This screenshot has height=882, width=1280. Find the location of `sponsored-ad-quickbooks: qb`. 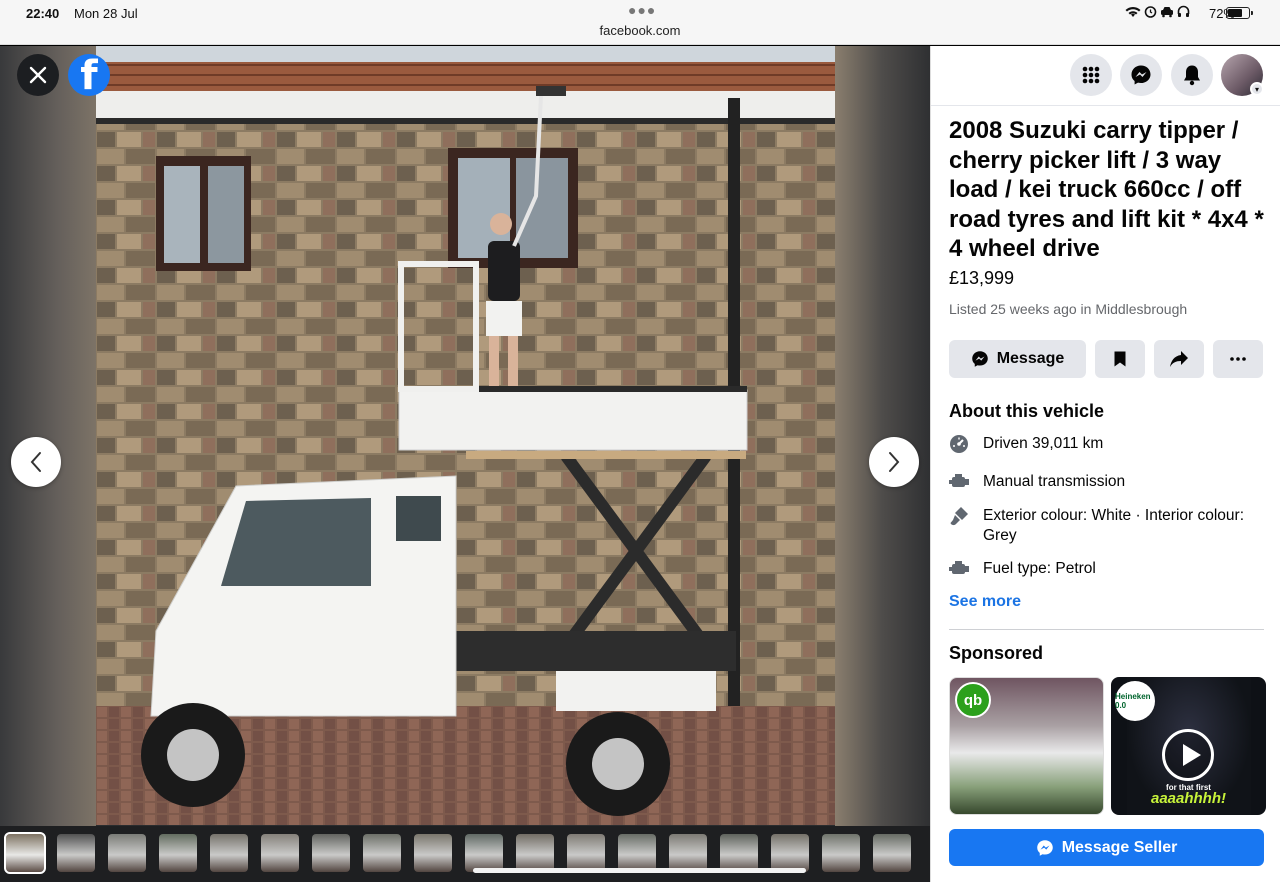

sponsored-ad-quickbooks: qb is located at coordinates (1026, 746).